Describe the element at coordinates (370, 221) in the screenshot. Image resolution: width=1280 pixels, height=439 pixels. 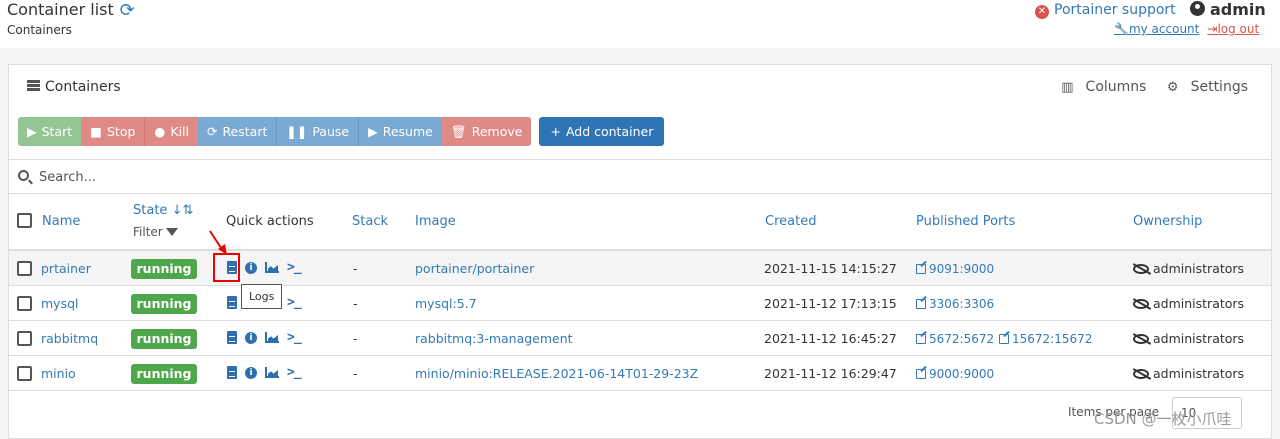
I see `column-stack: Stack` at that location.